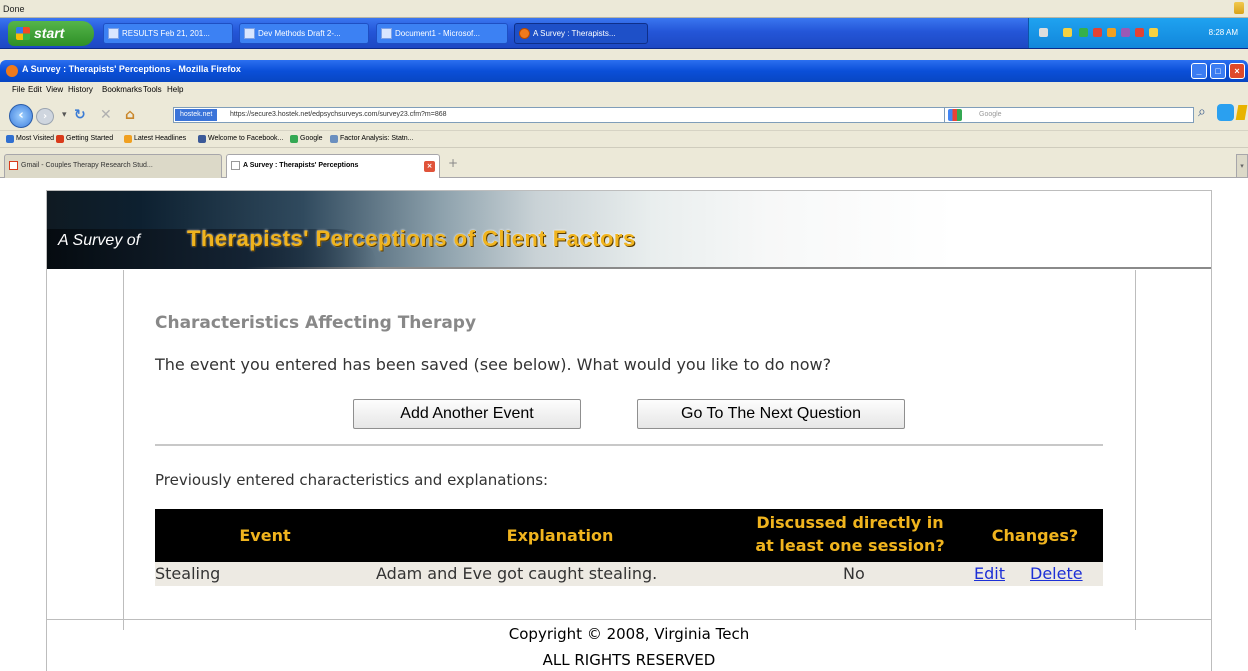 Image resolution: width=1248 pixels, height=671 pixels. I want to click on cell-discussed: No, so click(854, 573).